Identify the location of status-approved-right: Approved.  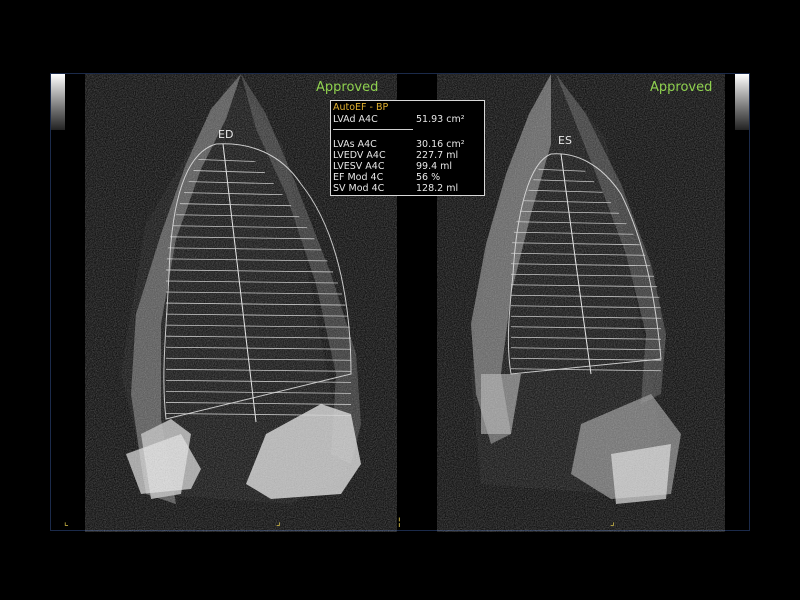
(681, 87).